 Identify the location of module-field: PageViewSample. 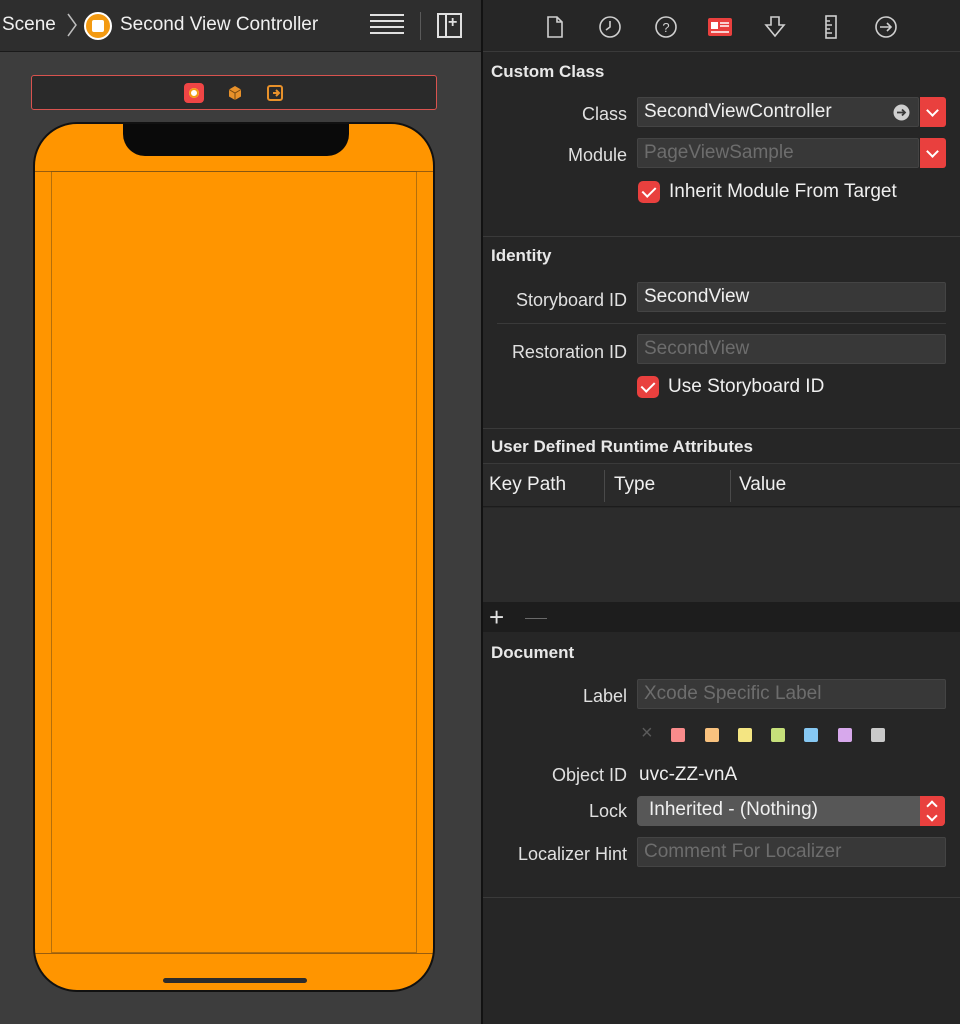
(778, 153).